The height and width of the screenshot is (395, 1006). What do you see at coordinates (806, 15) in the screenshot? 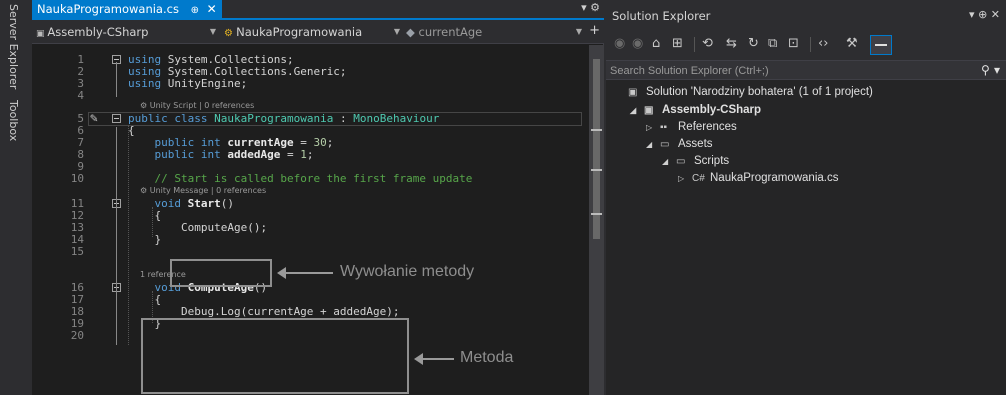
I see `solution-explorer-titlebar: Solution Explorer ▾ ⊕ ✕` at bounding box center [806, 15].